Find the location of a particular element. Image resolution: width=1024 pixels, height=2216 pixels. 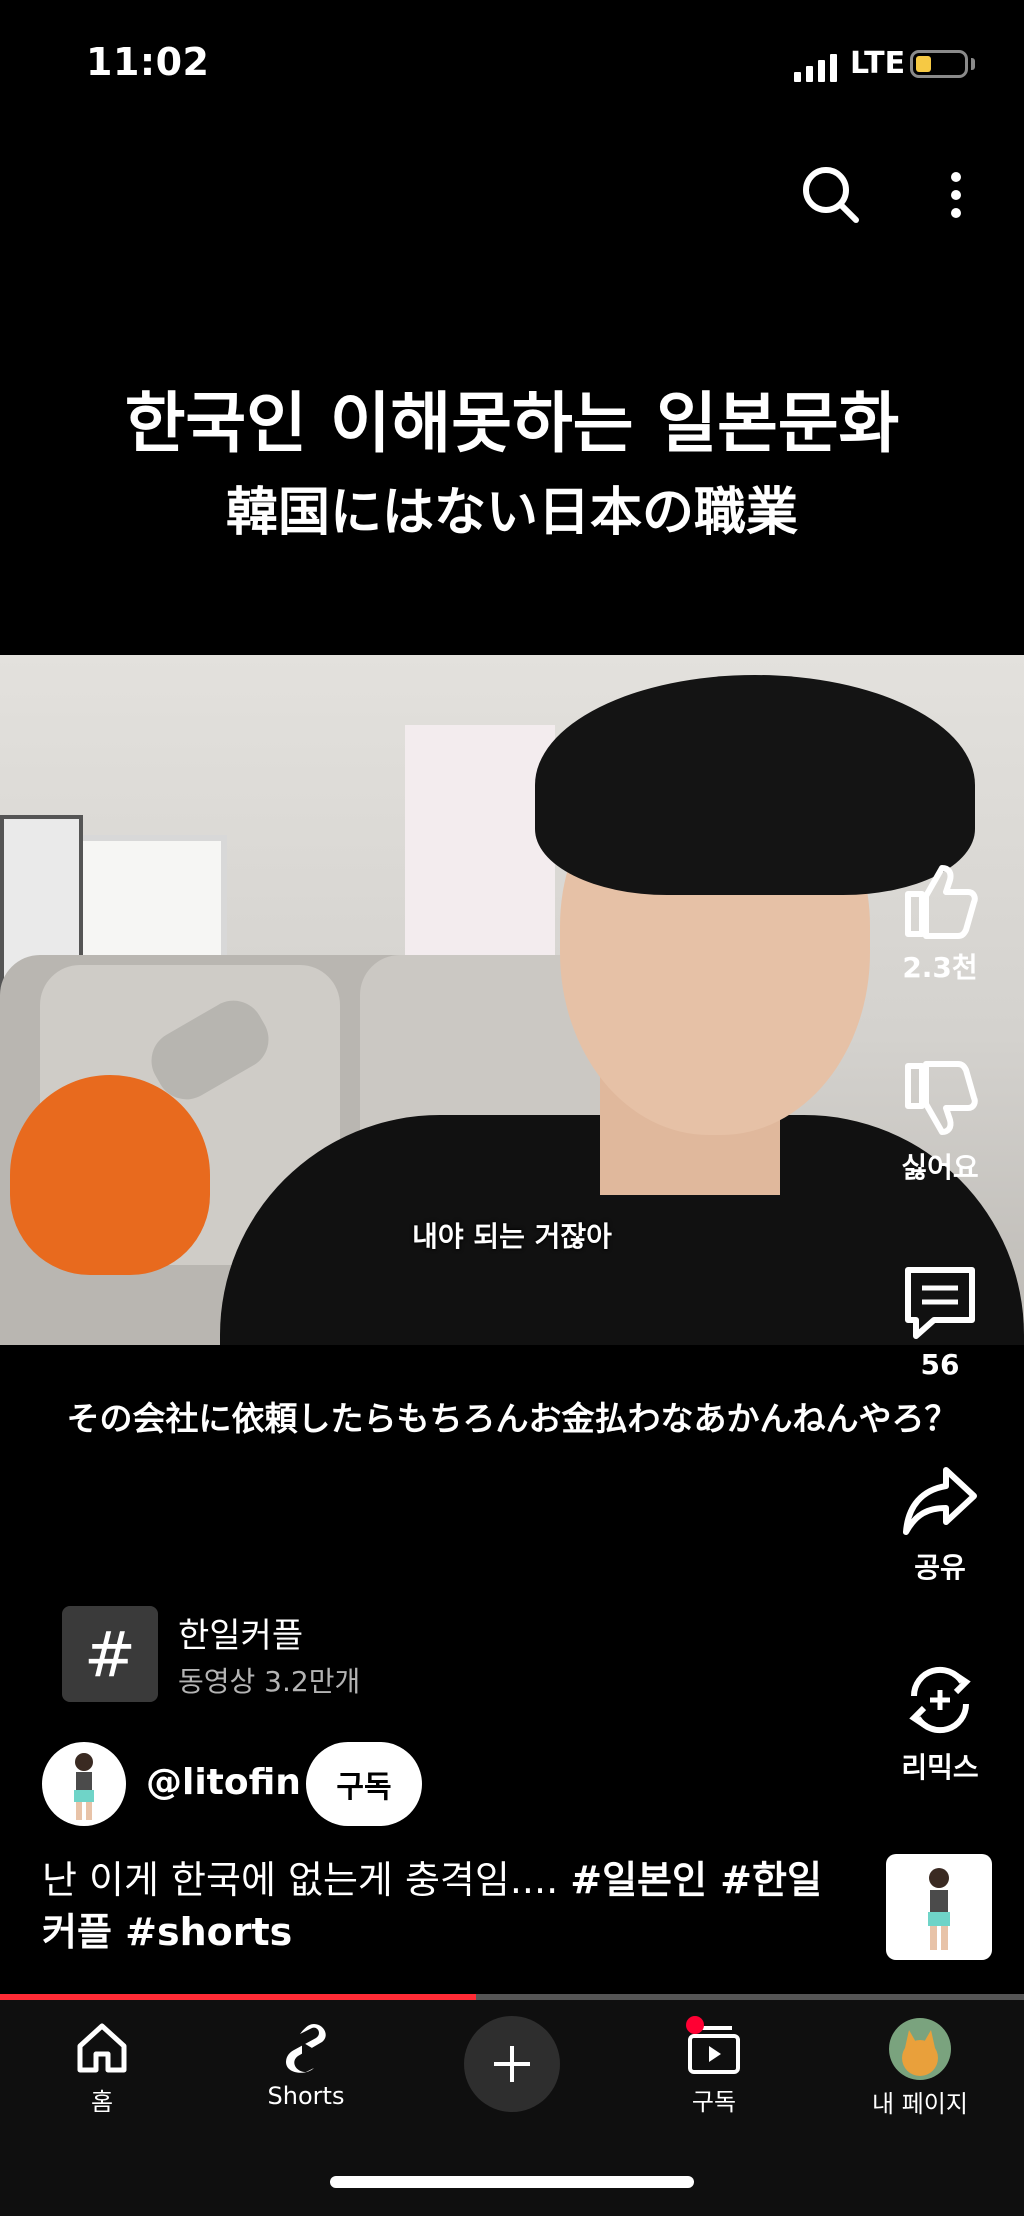

share-label: 공유 is located at coordinates (940, 1567).